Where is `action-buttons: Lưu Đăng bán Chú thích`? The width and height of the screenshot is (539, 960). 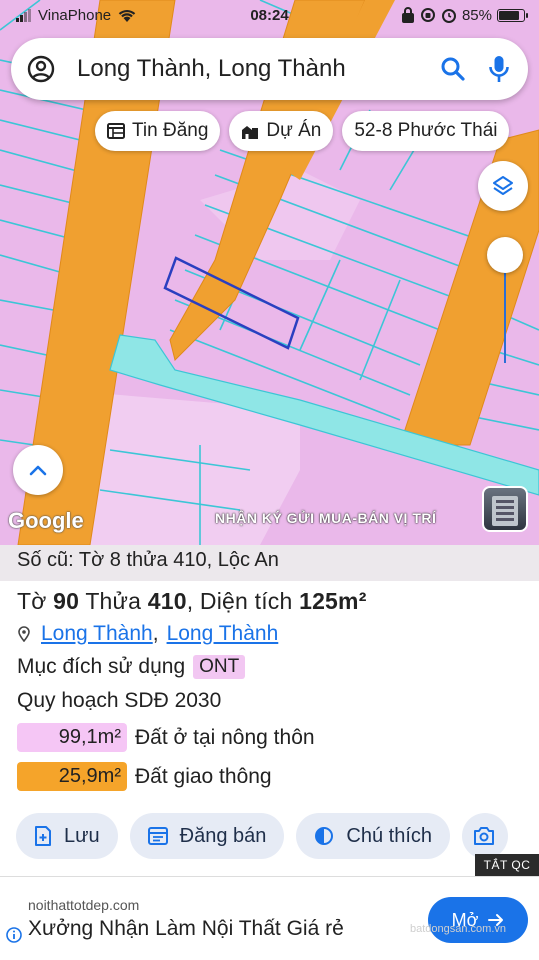
action-buttons: Lưu Đăng bán Chú thích is located at coordinates (262, 836).